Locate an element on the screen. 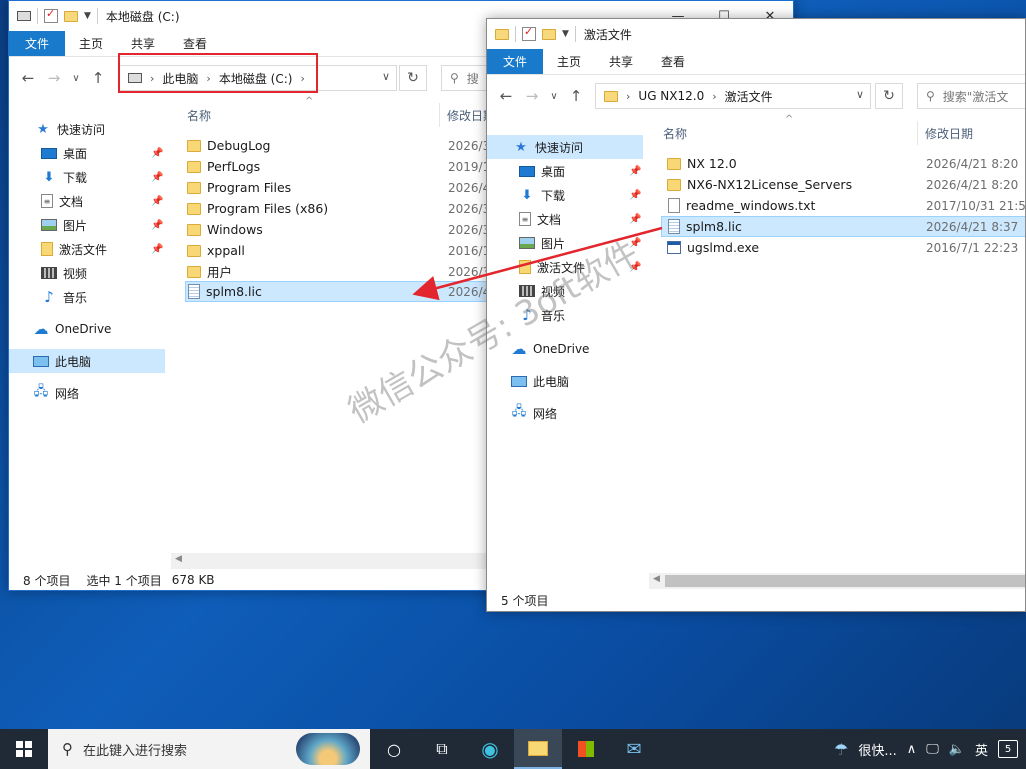 The image size is (1026, 769). search-input: ⚲ 搜索"激活文 is located at coordinates (971, 96).